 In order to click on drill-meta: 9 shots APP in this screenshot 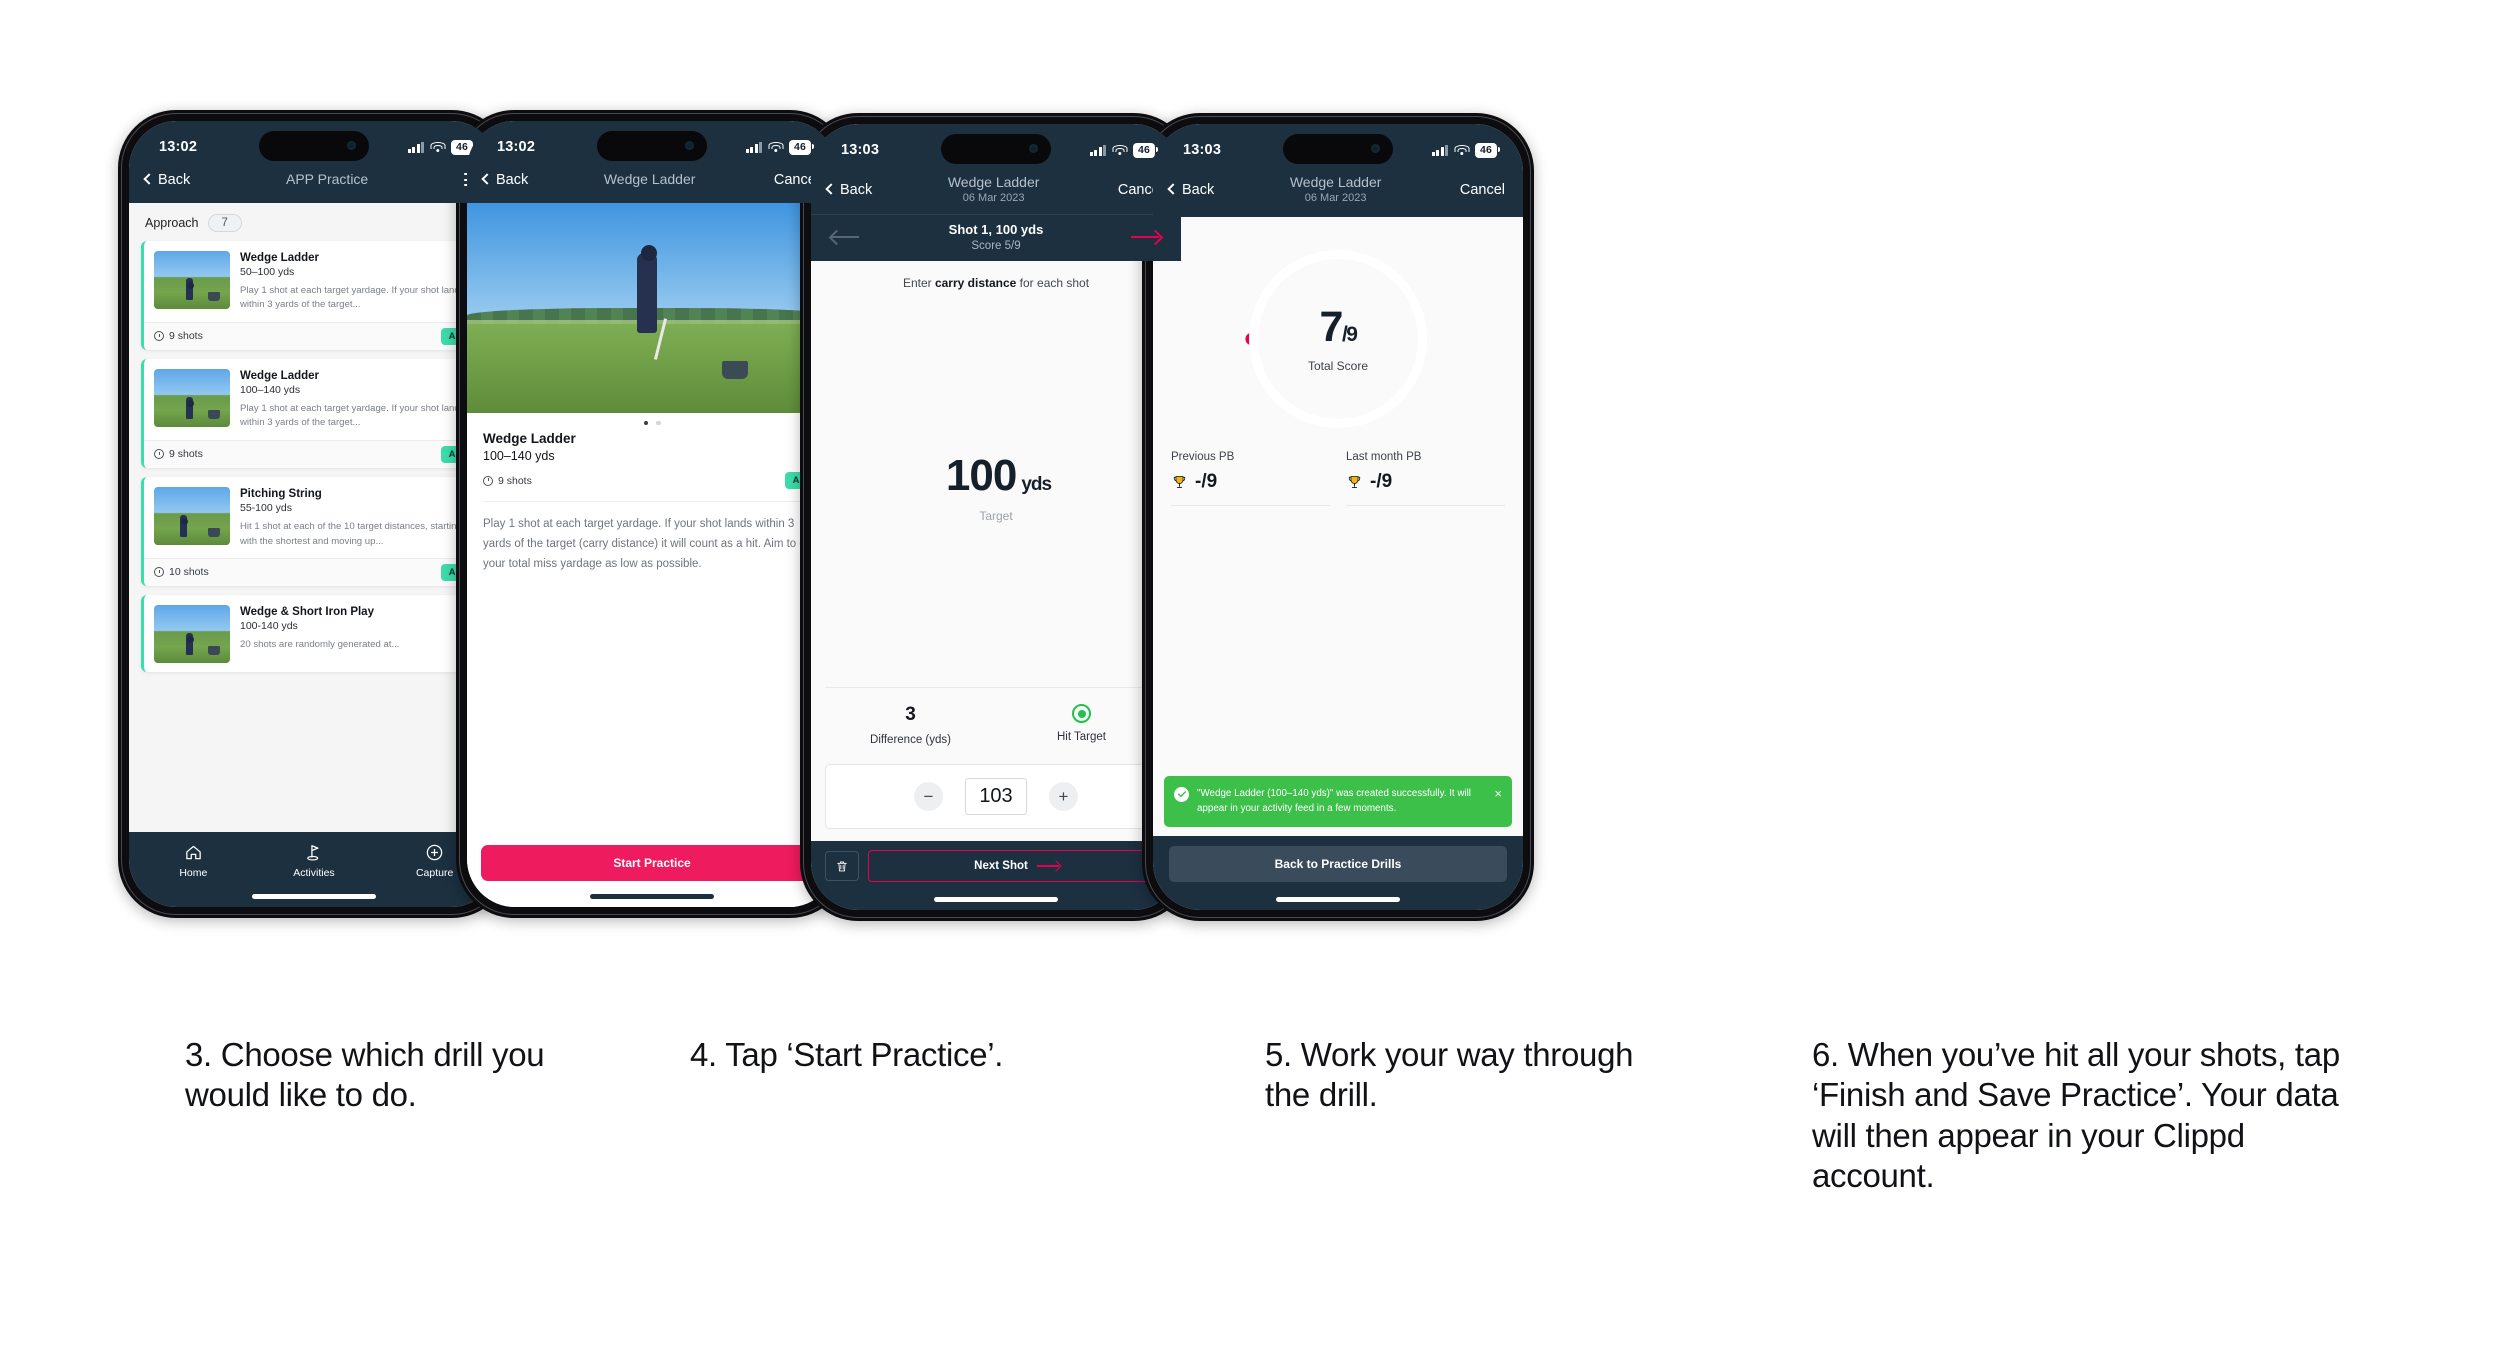, I will do `click(652, 480)`.